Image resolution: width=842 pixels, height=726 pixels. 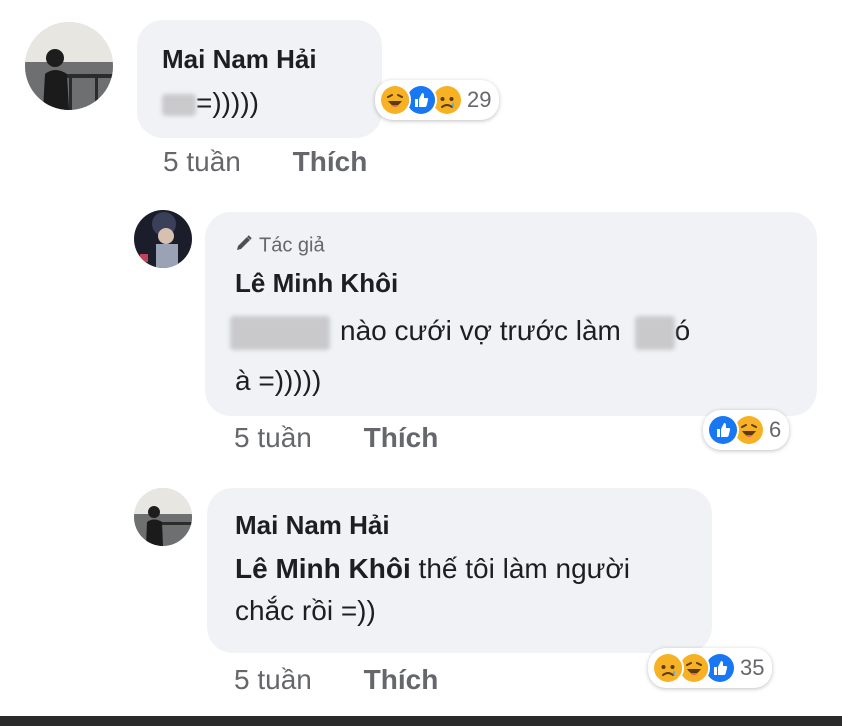 What do you see at coordinates (323, 568) in the screenshot?
I see `mention-link: Lê Minh Khôi` at bounding box center [323, 568].